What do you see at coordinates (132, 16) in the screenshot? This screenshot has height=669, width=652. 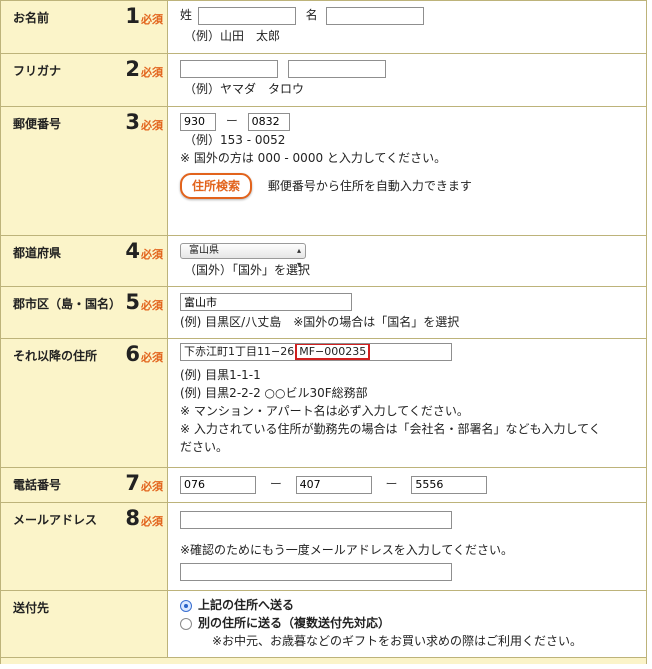 I see `field-number: 1` at bounding box center [132, 16].